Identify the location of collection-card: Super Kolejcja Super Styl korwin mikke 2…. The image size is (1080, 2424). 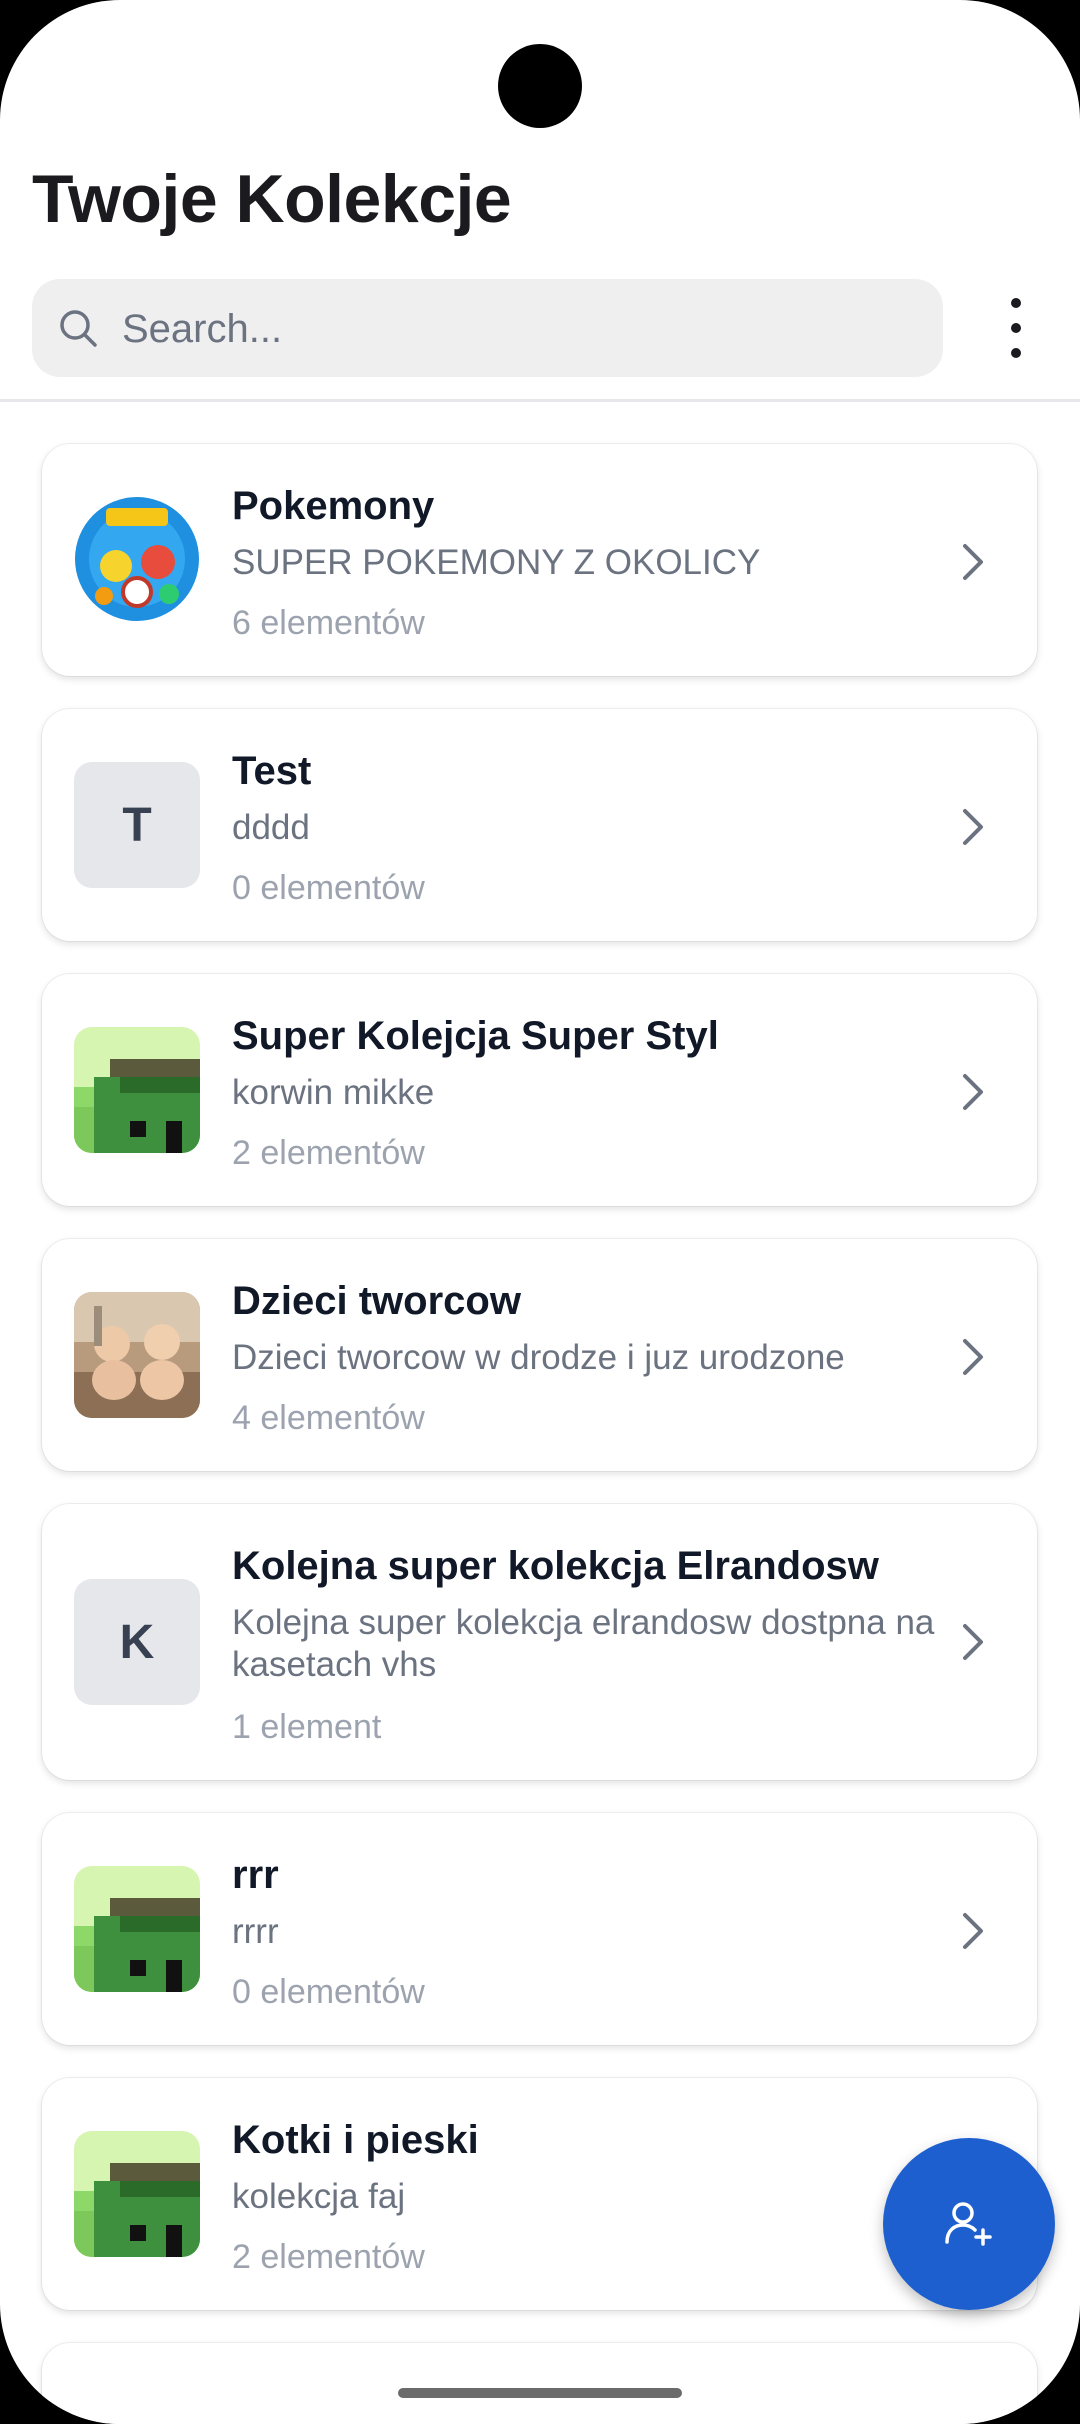
(539, 1090).